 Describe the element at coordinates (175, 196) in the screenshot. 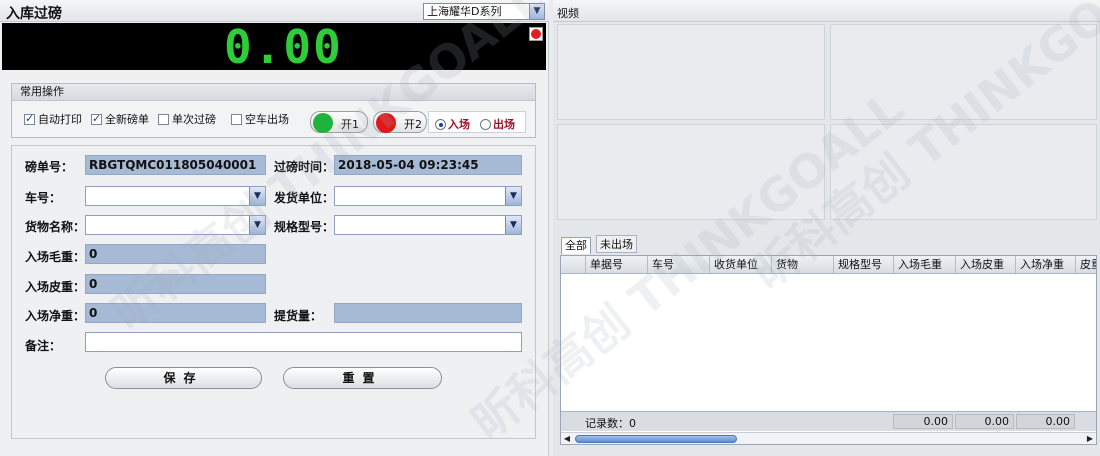

I see `car-number-combo: ▼` at that location.